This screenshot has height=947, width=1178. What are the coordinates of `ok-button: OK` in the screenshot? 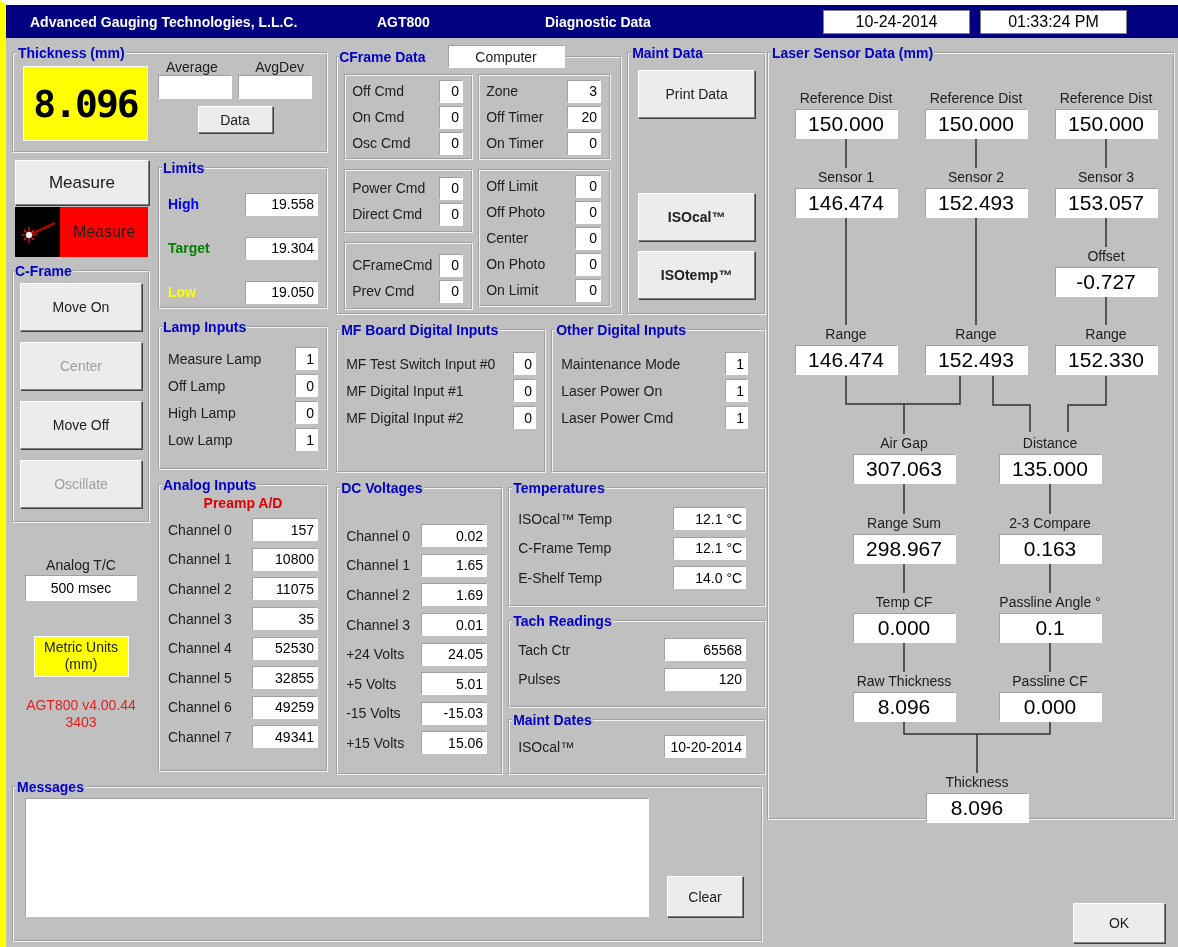 It's located at (1119, 923).